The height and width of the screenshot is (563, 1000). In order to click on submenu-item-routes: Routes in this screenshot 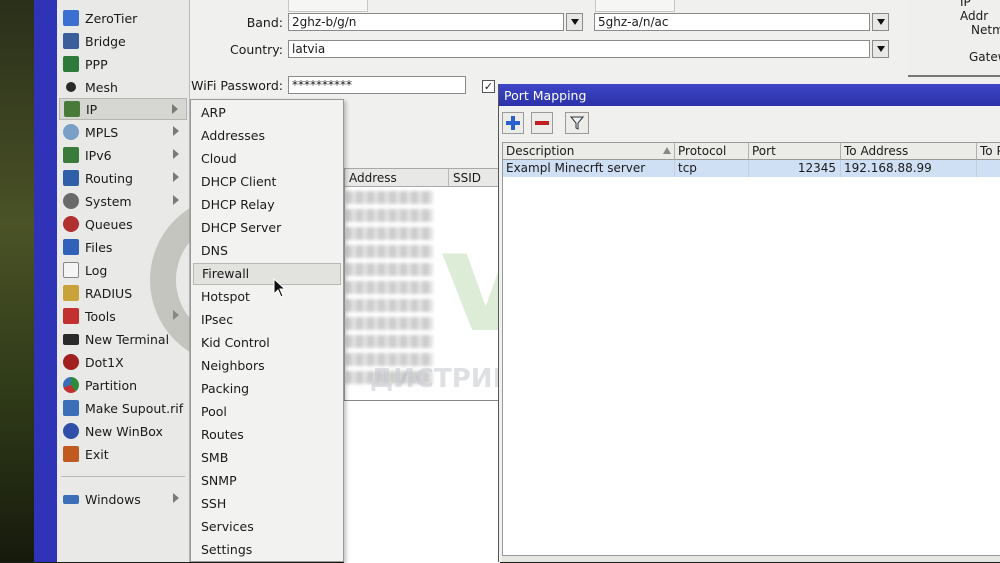, I will do `click(267, 435)`.